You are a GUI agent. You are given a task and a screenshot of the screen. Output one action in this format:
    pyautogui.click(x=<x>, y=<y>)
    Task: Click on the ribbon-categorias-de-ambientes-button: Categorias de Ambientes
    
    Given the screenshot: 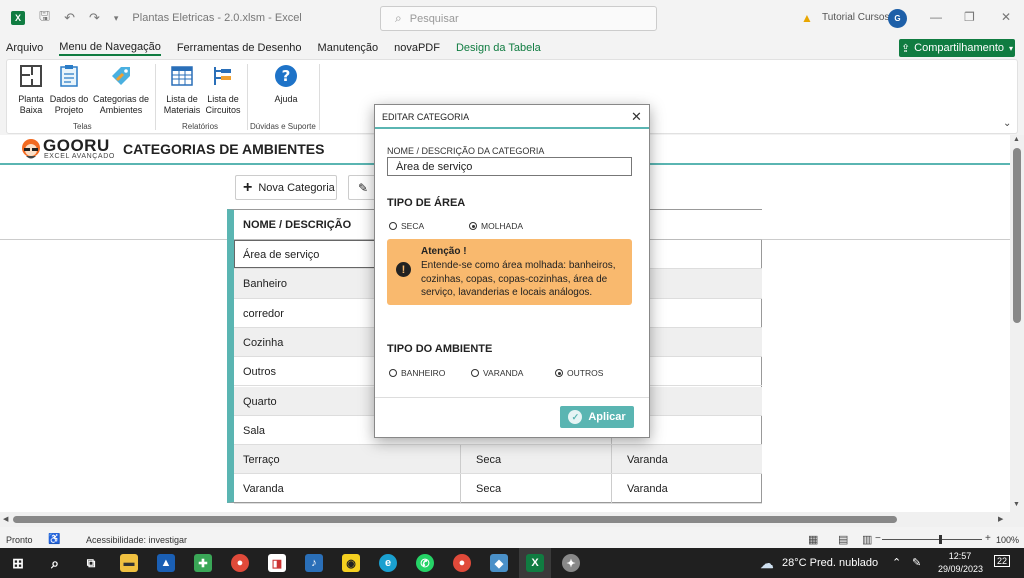 What is the action you would take?
    pyautogui.click(x=121, y=90)
    